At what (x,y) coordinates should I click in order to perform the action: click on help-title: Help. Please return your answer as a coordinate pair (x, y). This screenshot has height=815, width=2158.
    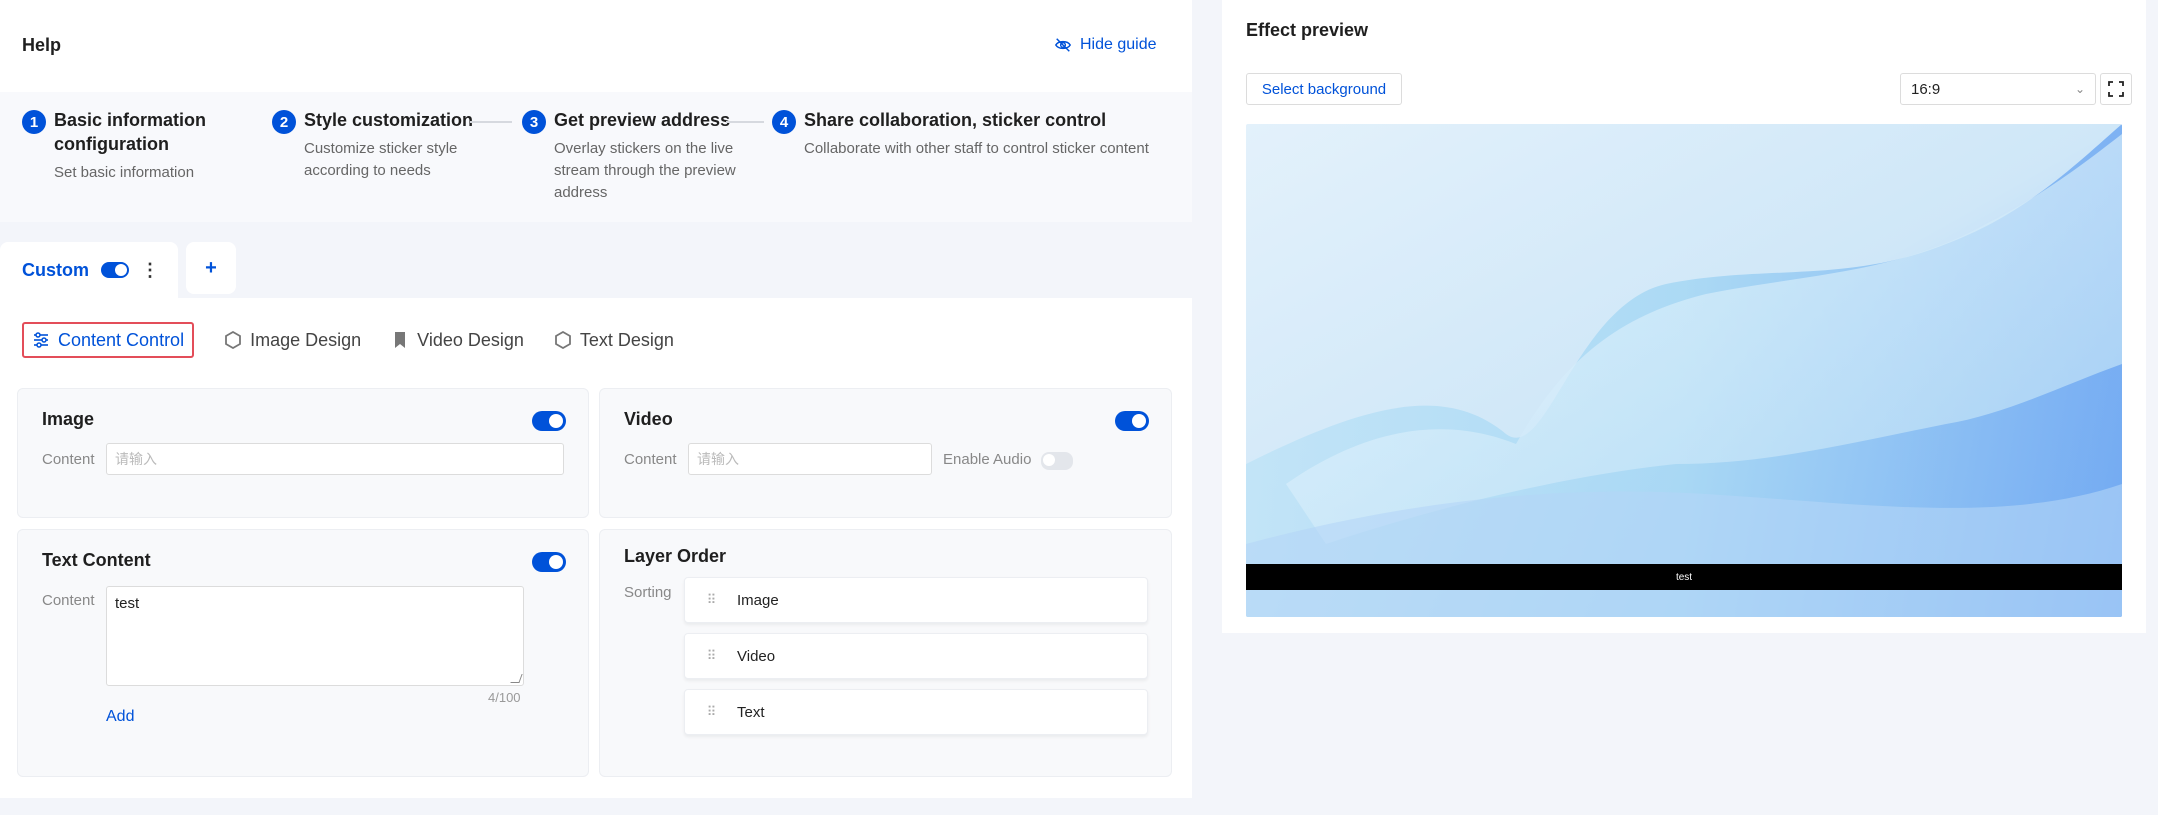
    Looking at the image, I should click on (42, 45).